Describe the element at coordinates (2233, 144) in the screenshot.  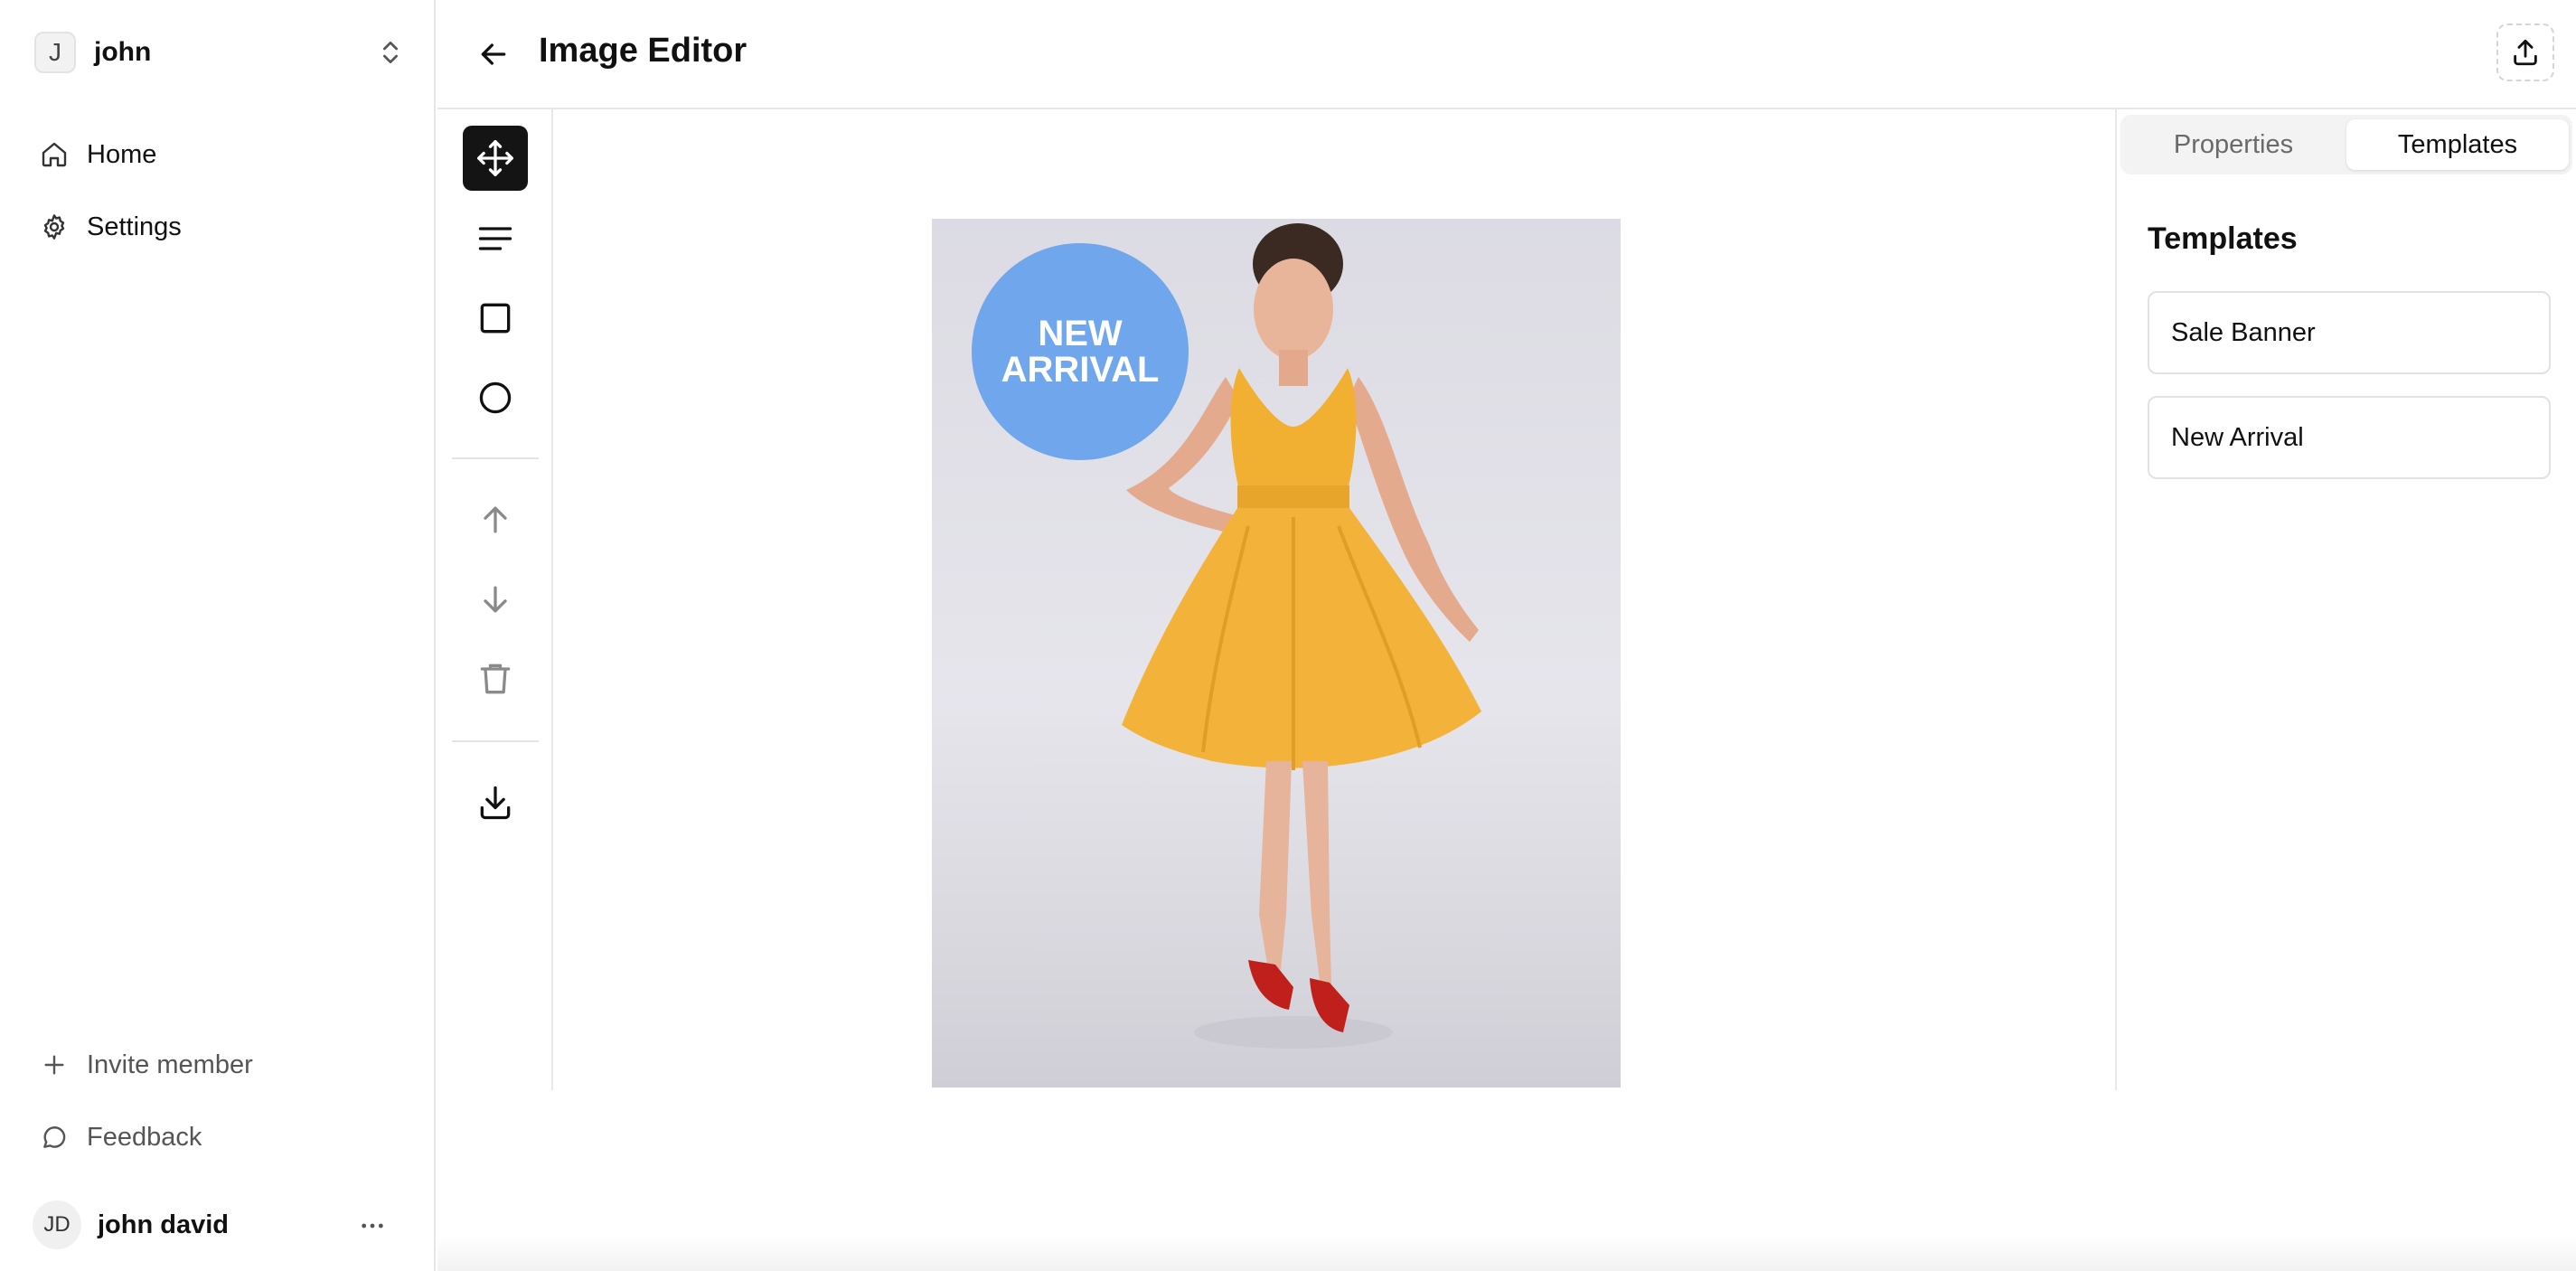
I see `tab-properties: Properties` at that location.